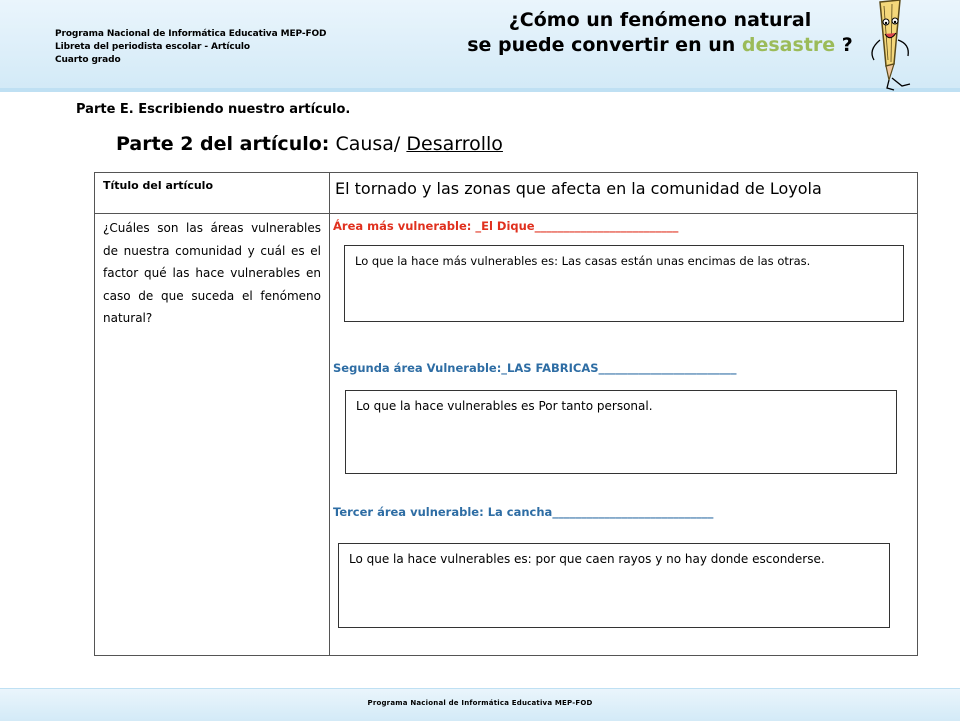 The image size is (960, 721). I want to click on part-development: Desarrollo, so click(454, 144).